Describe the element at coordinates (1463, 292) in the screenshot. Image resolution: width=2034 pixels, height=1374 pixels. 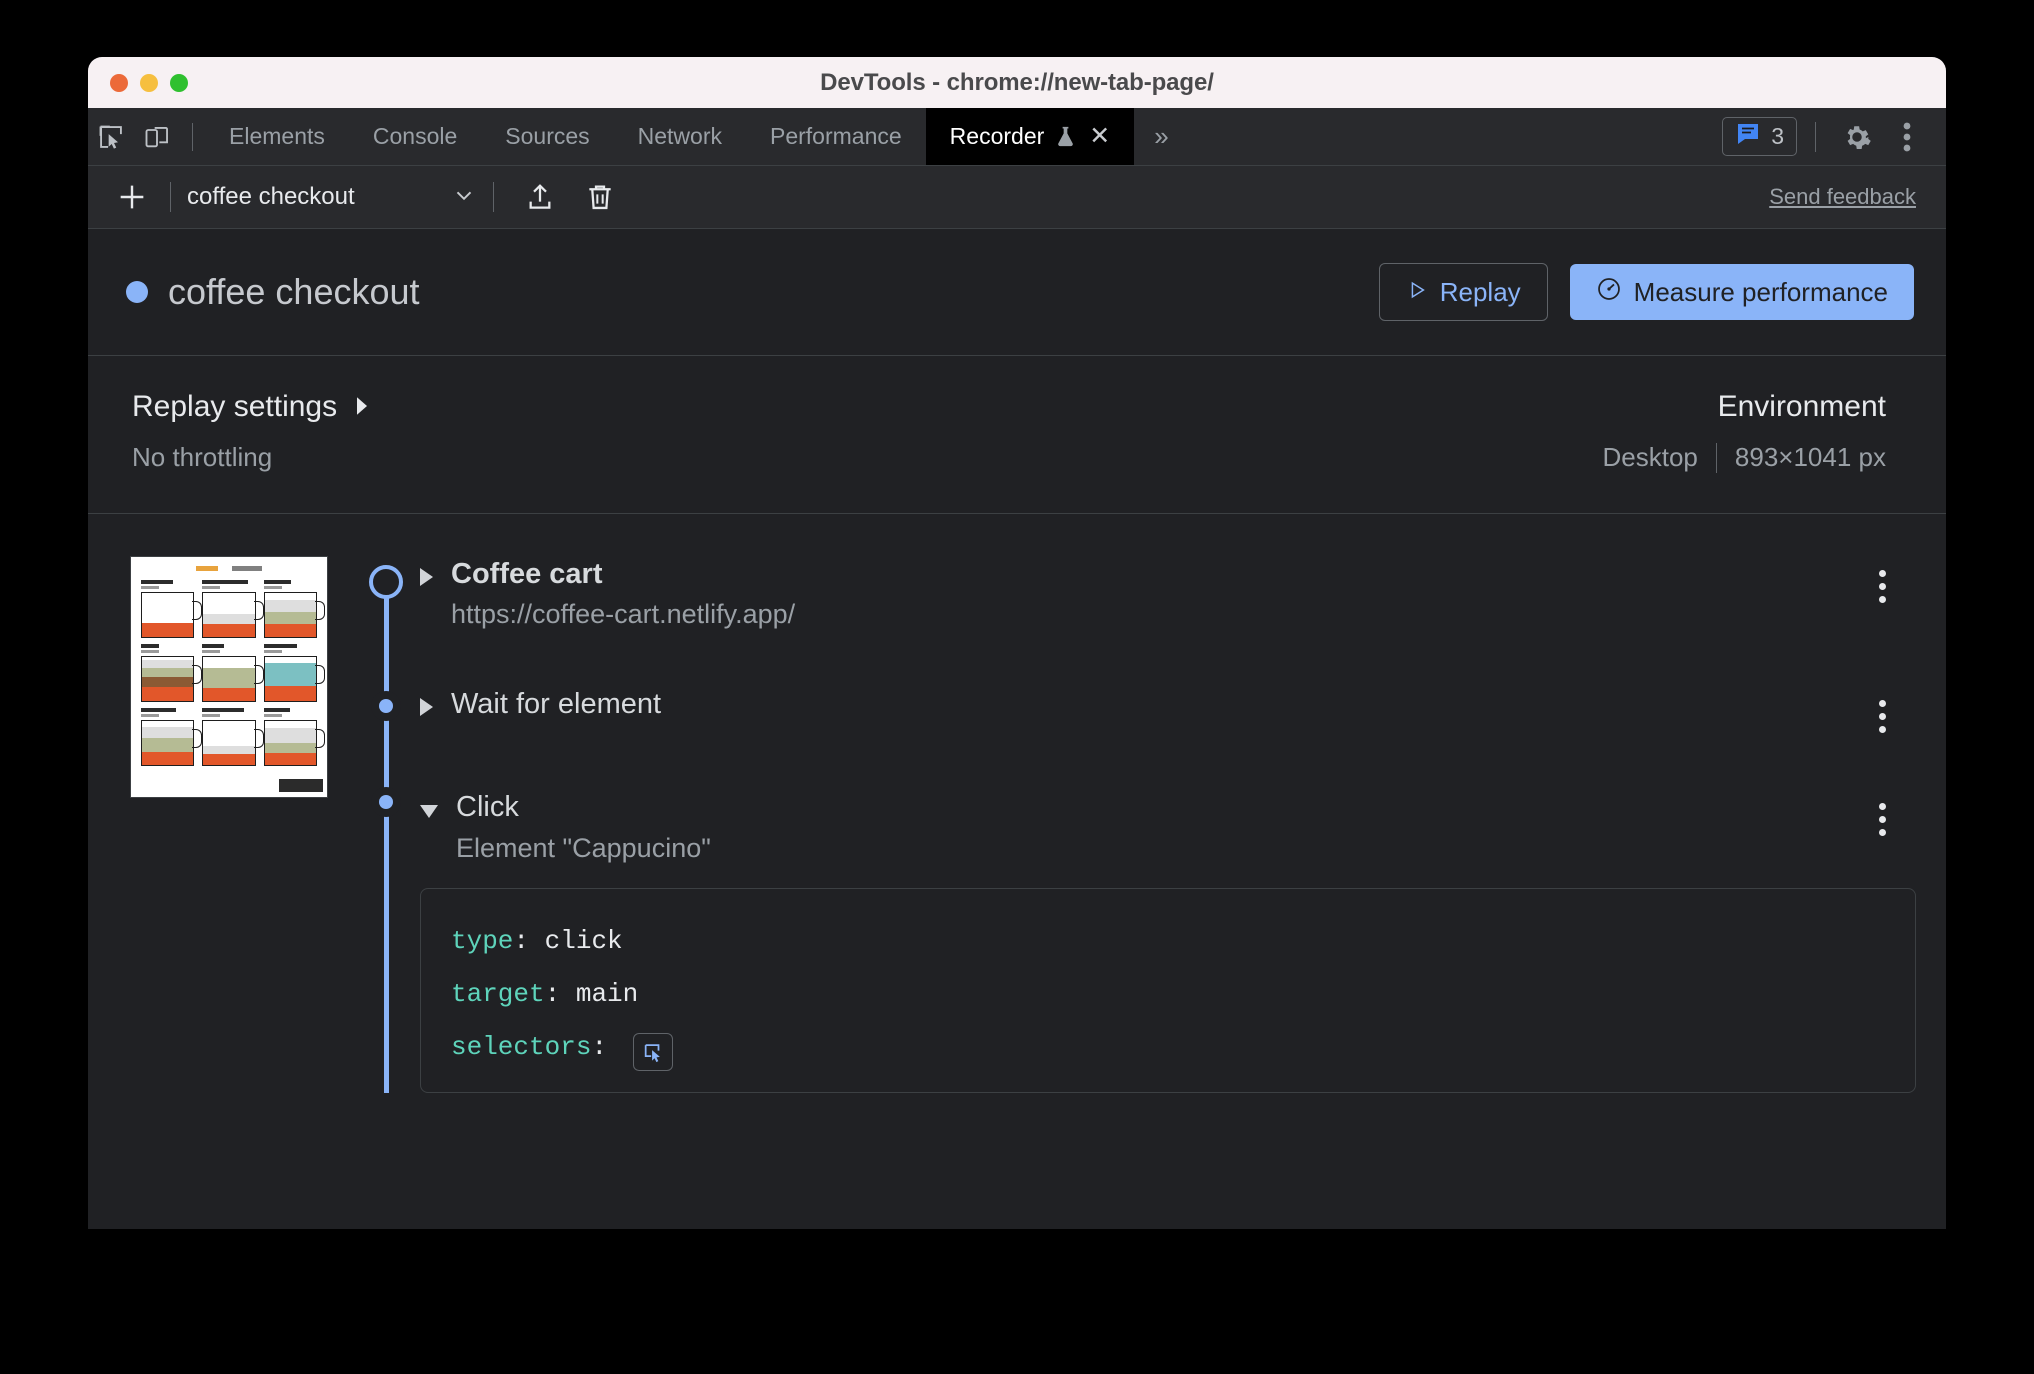
I see `replay-button: Replay` at that location.